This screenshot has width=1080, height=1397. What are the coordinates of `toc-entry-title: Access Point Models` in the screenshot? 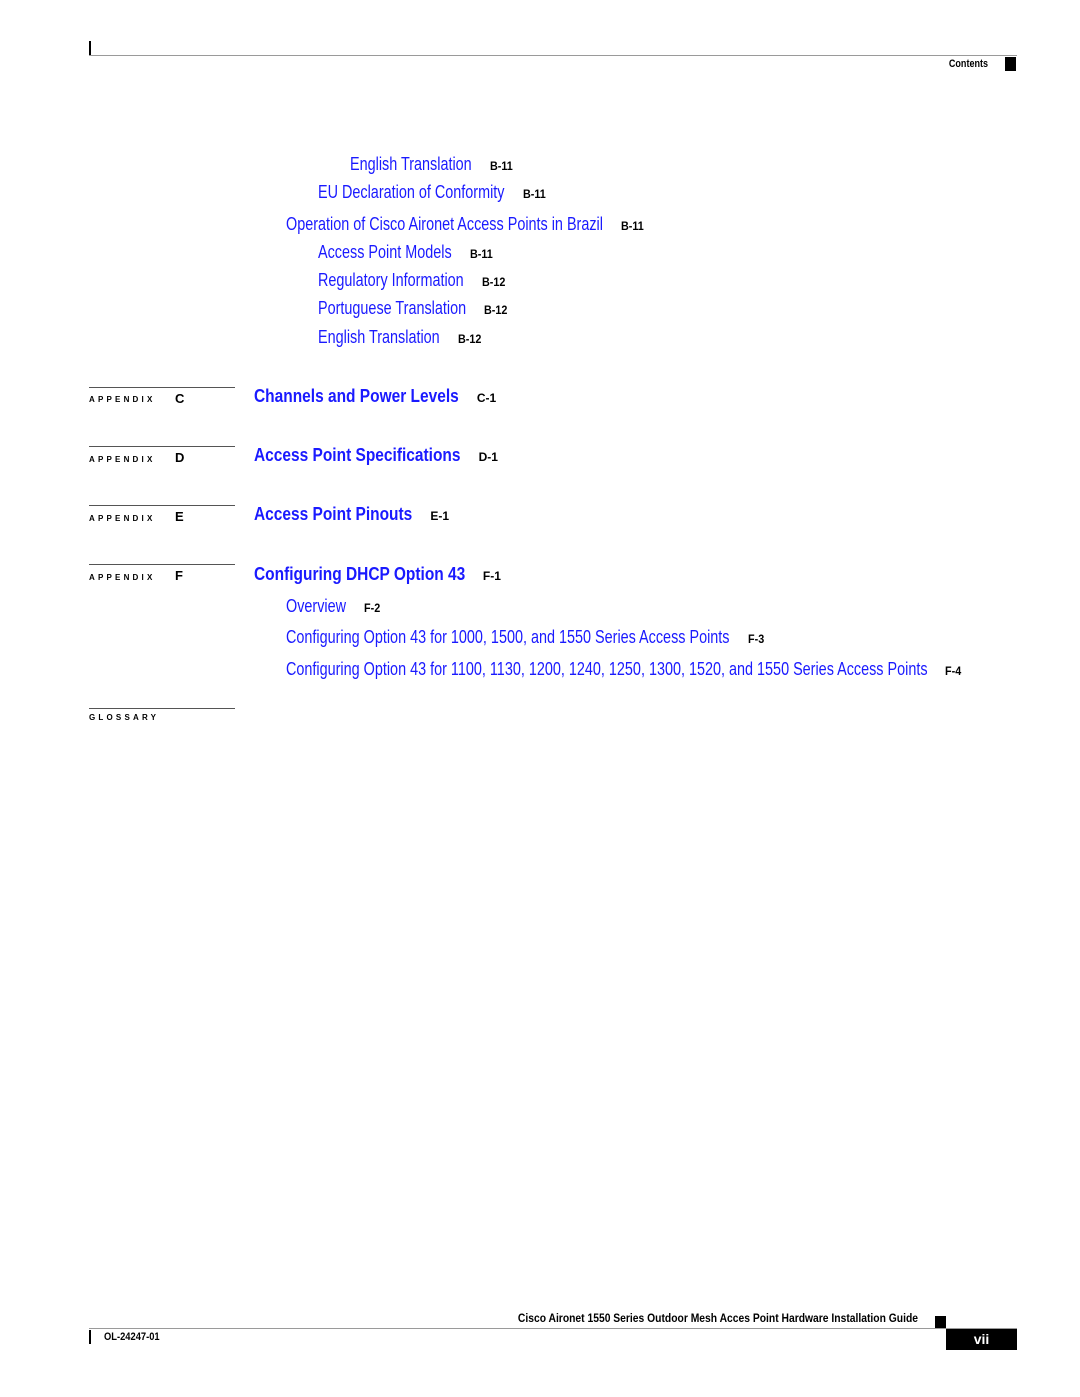 It's located at (385, 252).